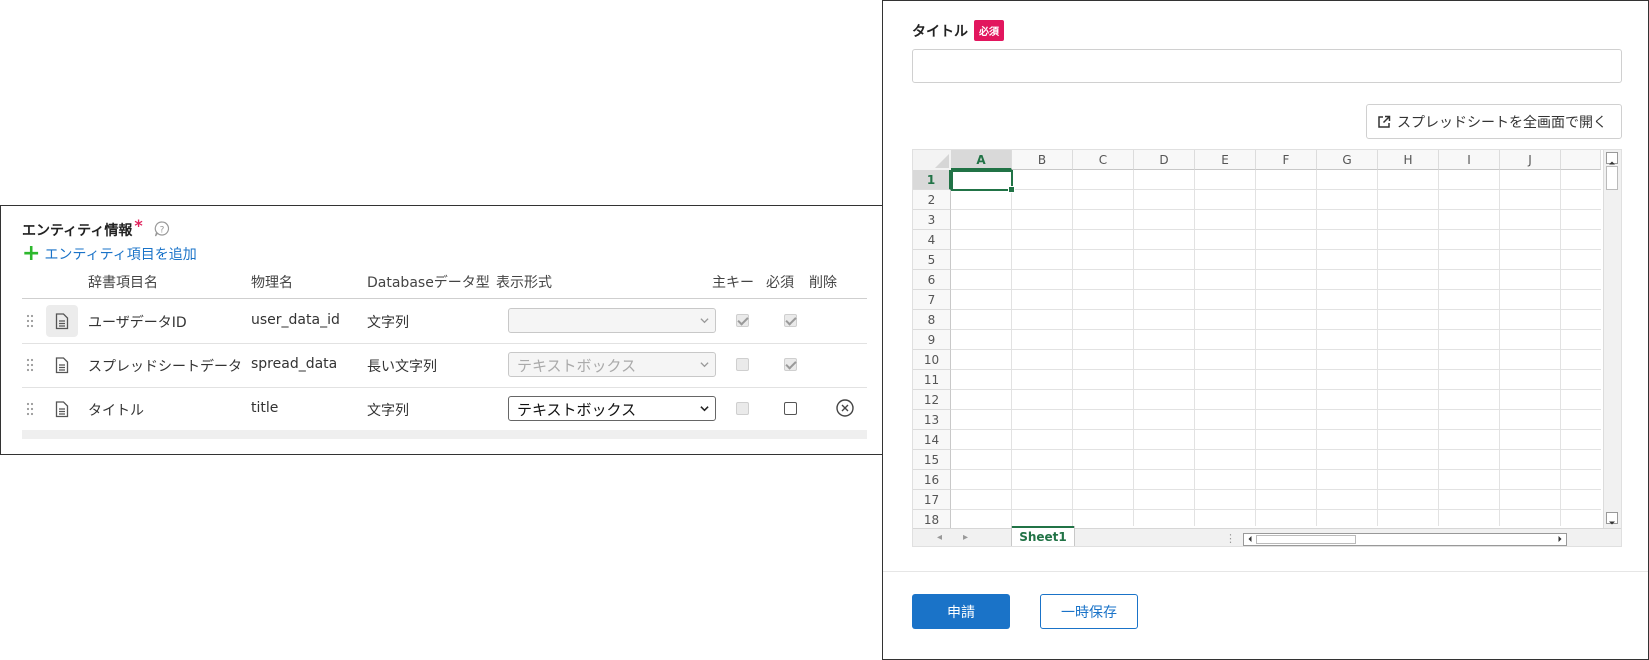 This screenshot has width=1649, height=660. Describe the element at coordinates (1103, 160) in the screenshot. I see `column-header: C` at that location.